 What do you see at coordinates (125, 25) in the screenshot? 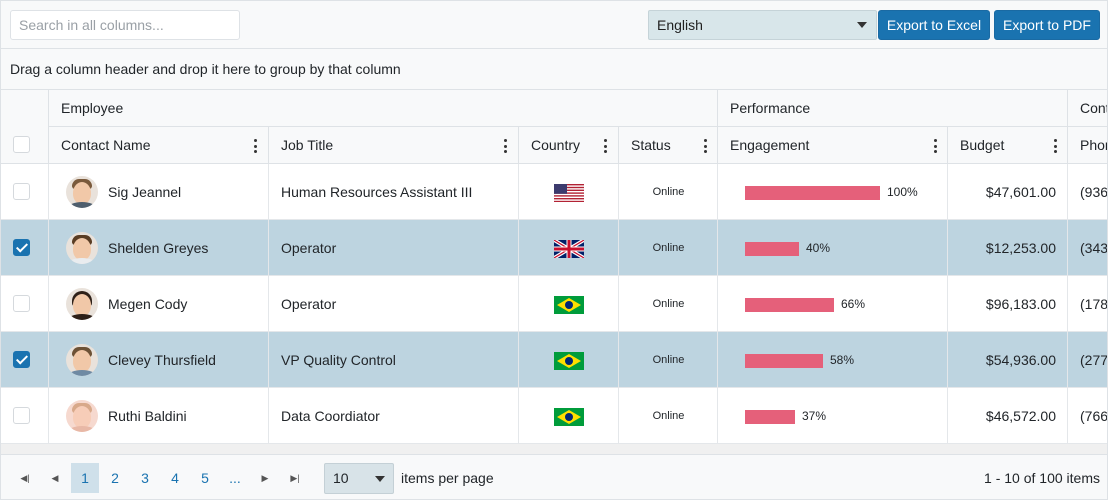
I see `search-input` at bounding box center [125, 25].